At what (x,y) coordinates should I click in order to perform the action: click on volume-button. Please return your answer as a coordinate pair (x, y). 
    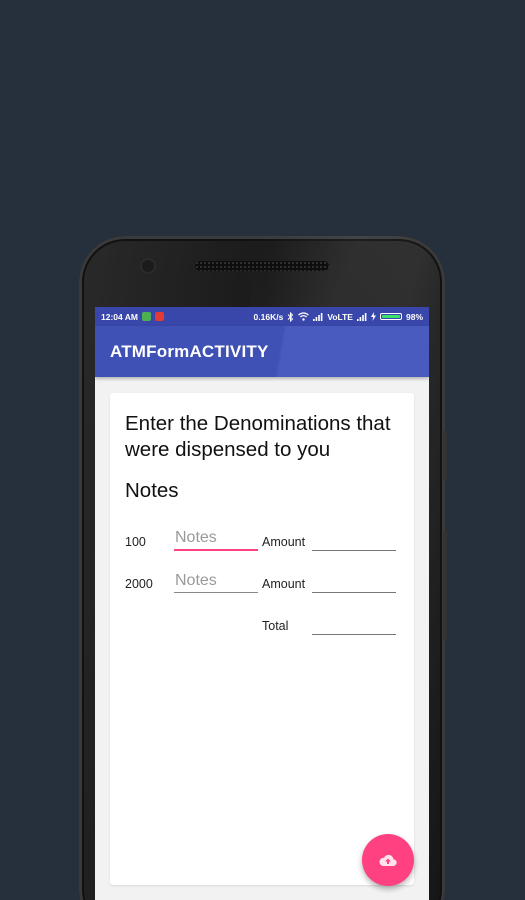
    Looking at the image, I should click on (445, 455).